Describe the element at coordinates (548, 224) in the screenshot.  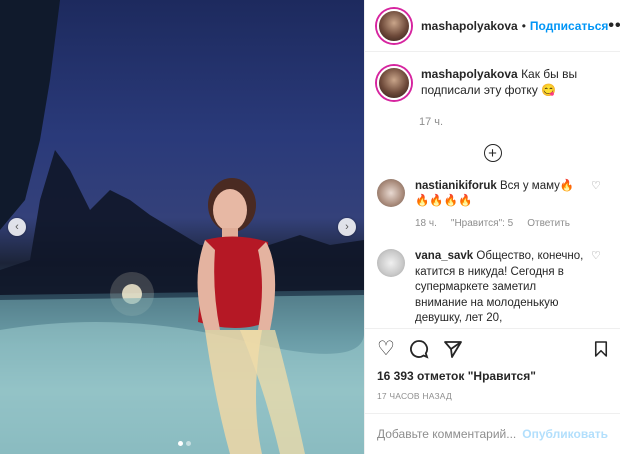
I see `comment-reply-button: Ответить` at that location.